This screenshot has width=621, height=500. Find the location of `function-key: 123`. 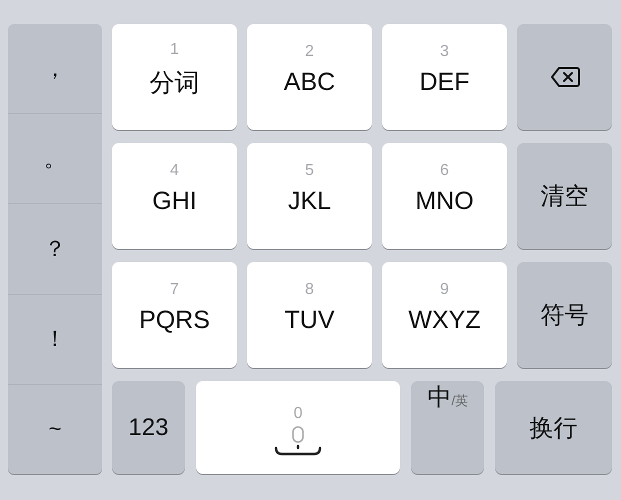

function-key: 123 is located at coordinates (148, 427).